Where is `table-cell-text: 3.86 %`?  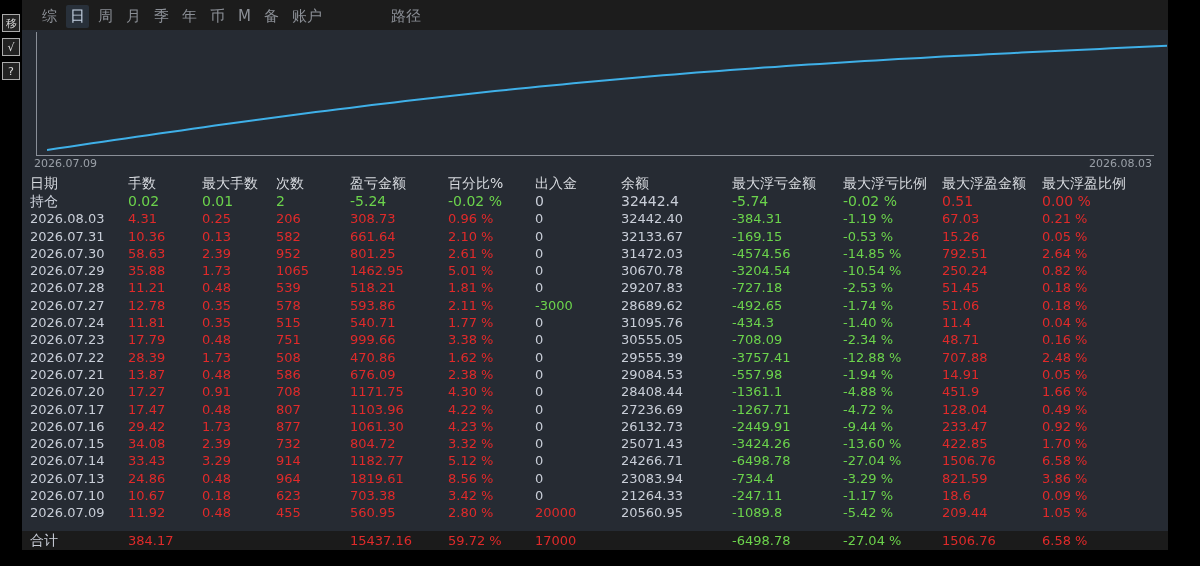
table-cell-text: 3.86 % is located at coordinates (1065, 478).